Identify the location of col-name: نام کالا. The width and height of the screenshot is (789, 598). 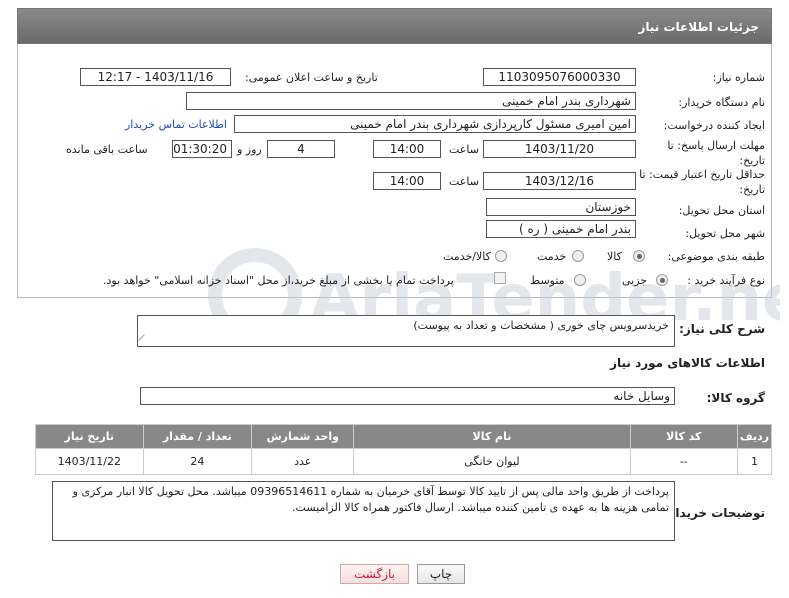
(492, 436).